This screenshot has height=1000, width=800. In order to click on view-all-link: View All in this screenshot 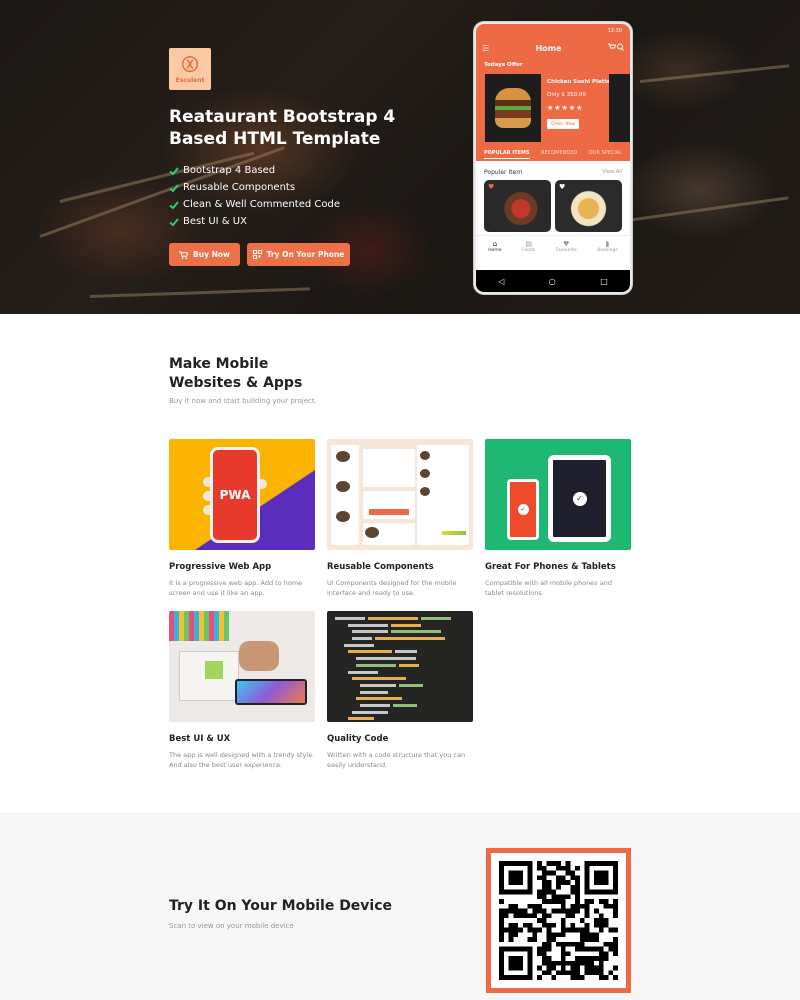, I will do `click(612, 172)`.